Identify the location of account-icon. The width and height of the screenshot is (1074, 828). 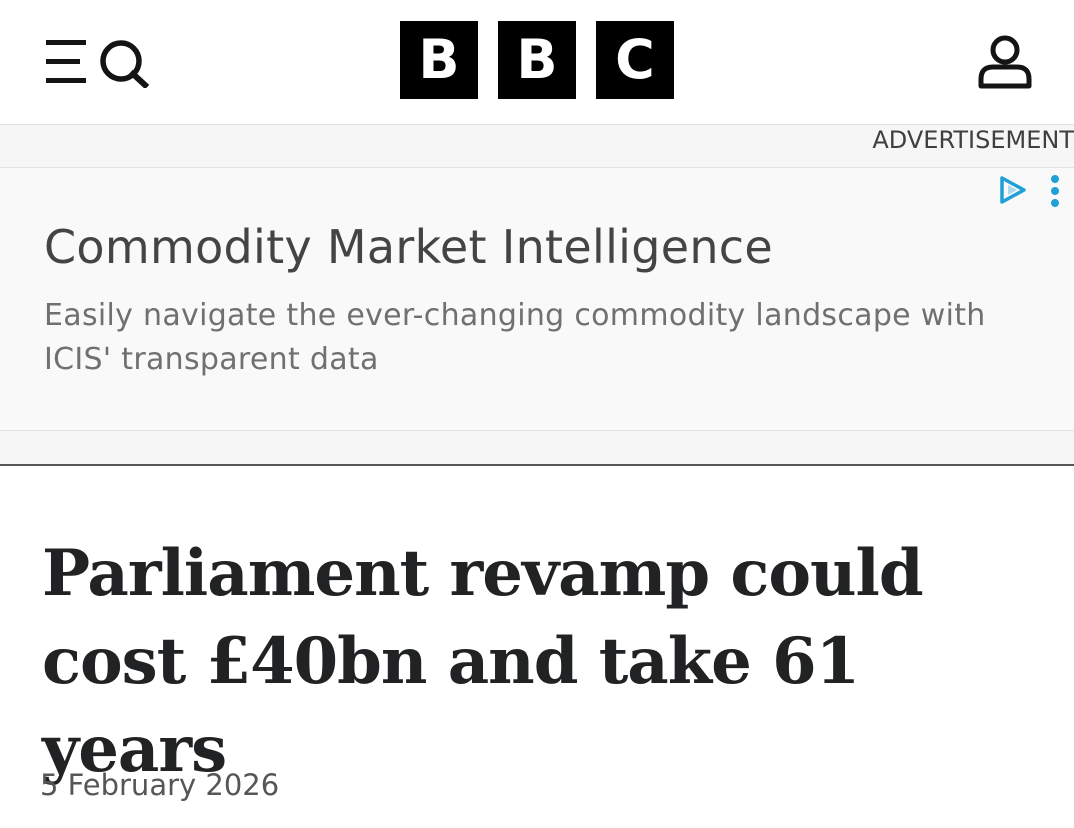
(1005, 62).